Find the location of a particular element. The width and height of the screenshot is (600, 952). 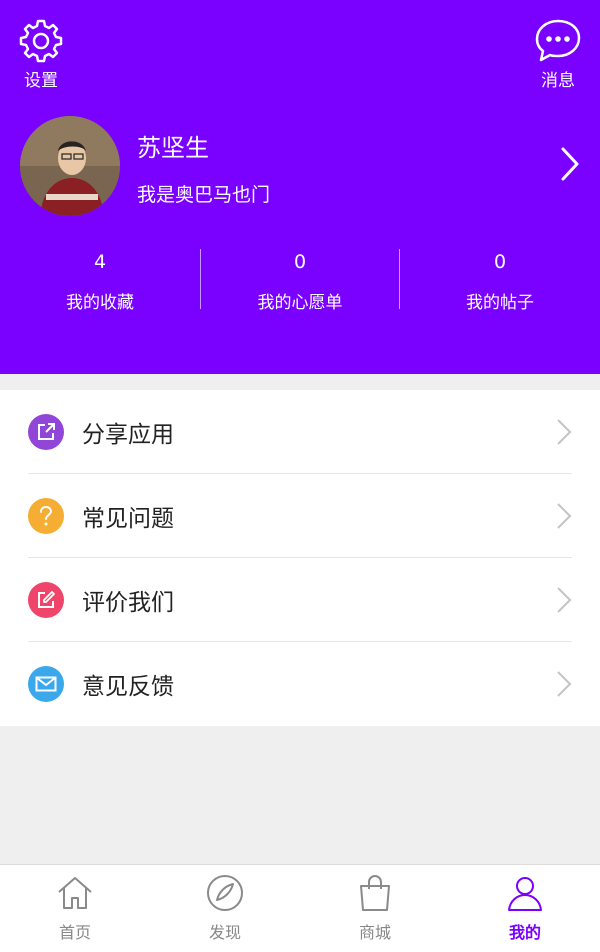

edit-icon is located at coordinates (46, 600).